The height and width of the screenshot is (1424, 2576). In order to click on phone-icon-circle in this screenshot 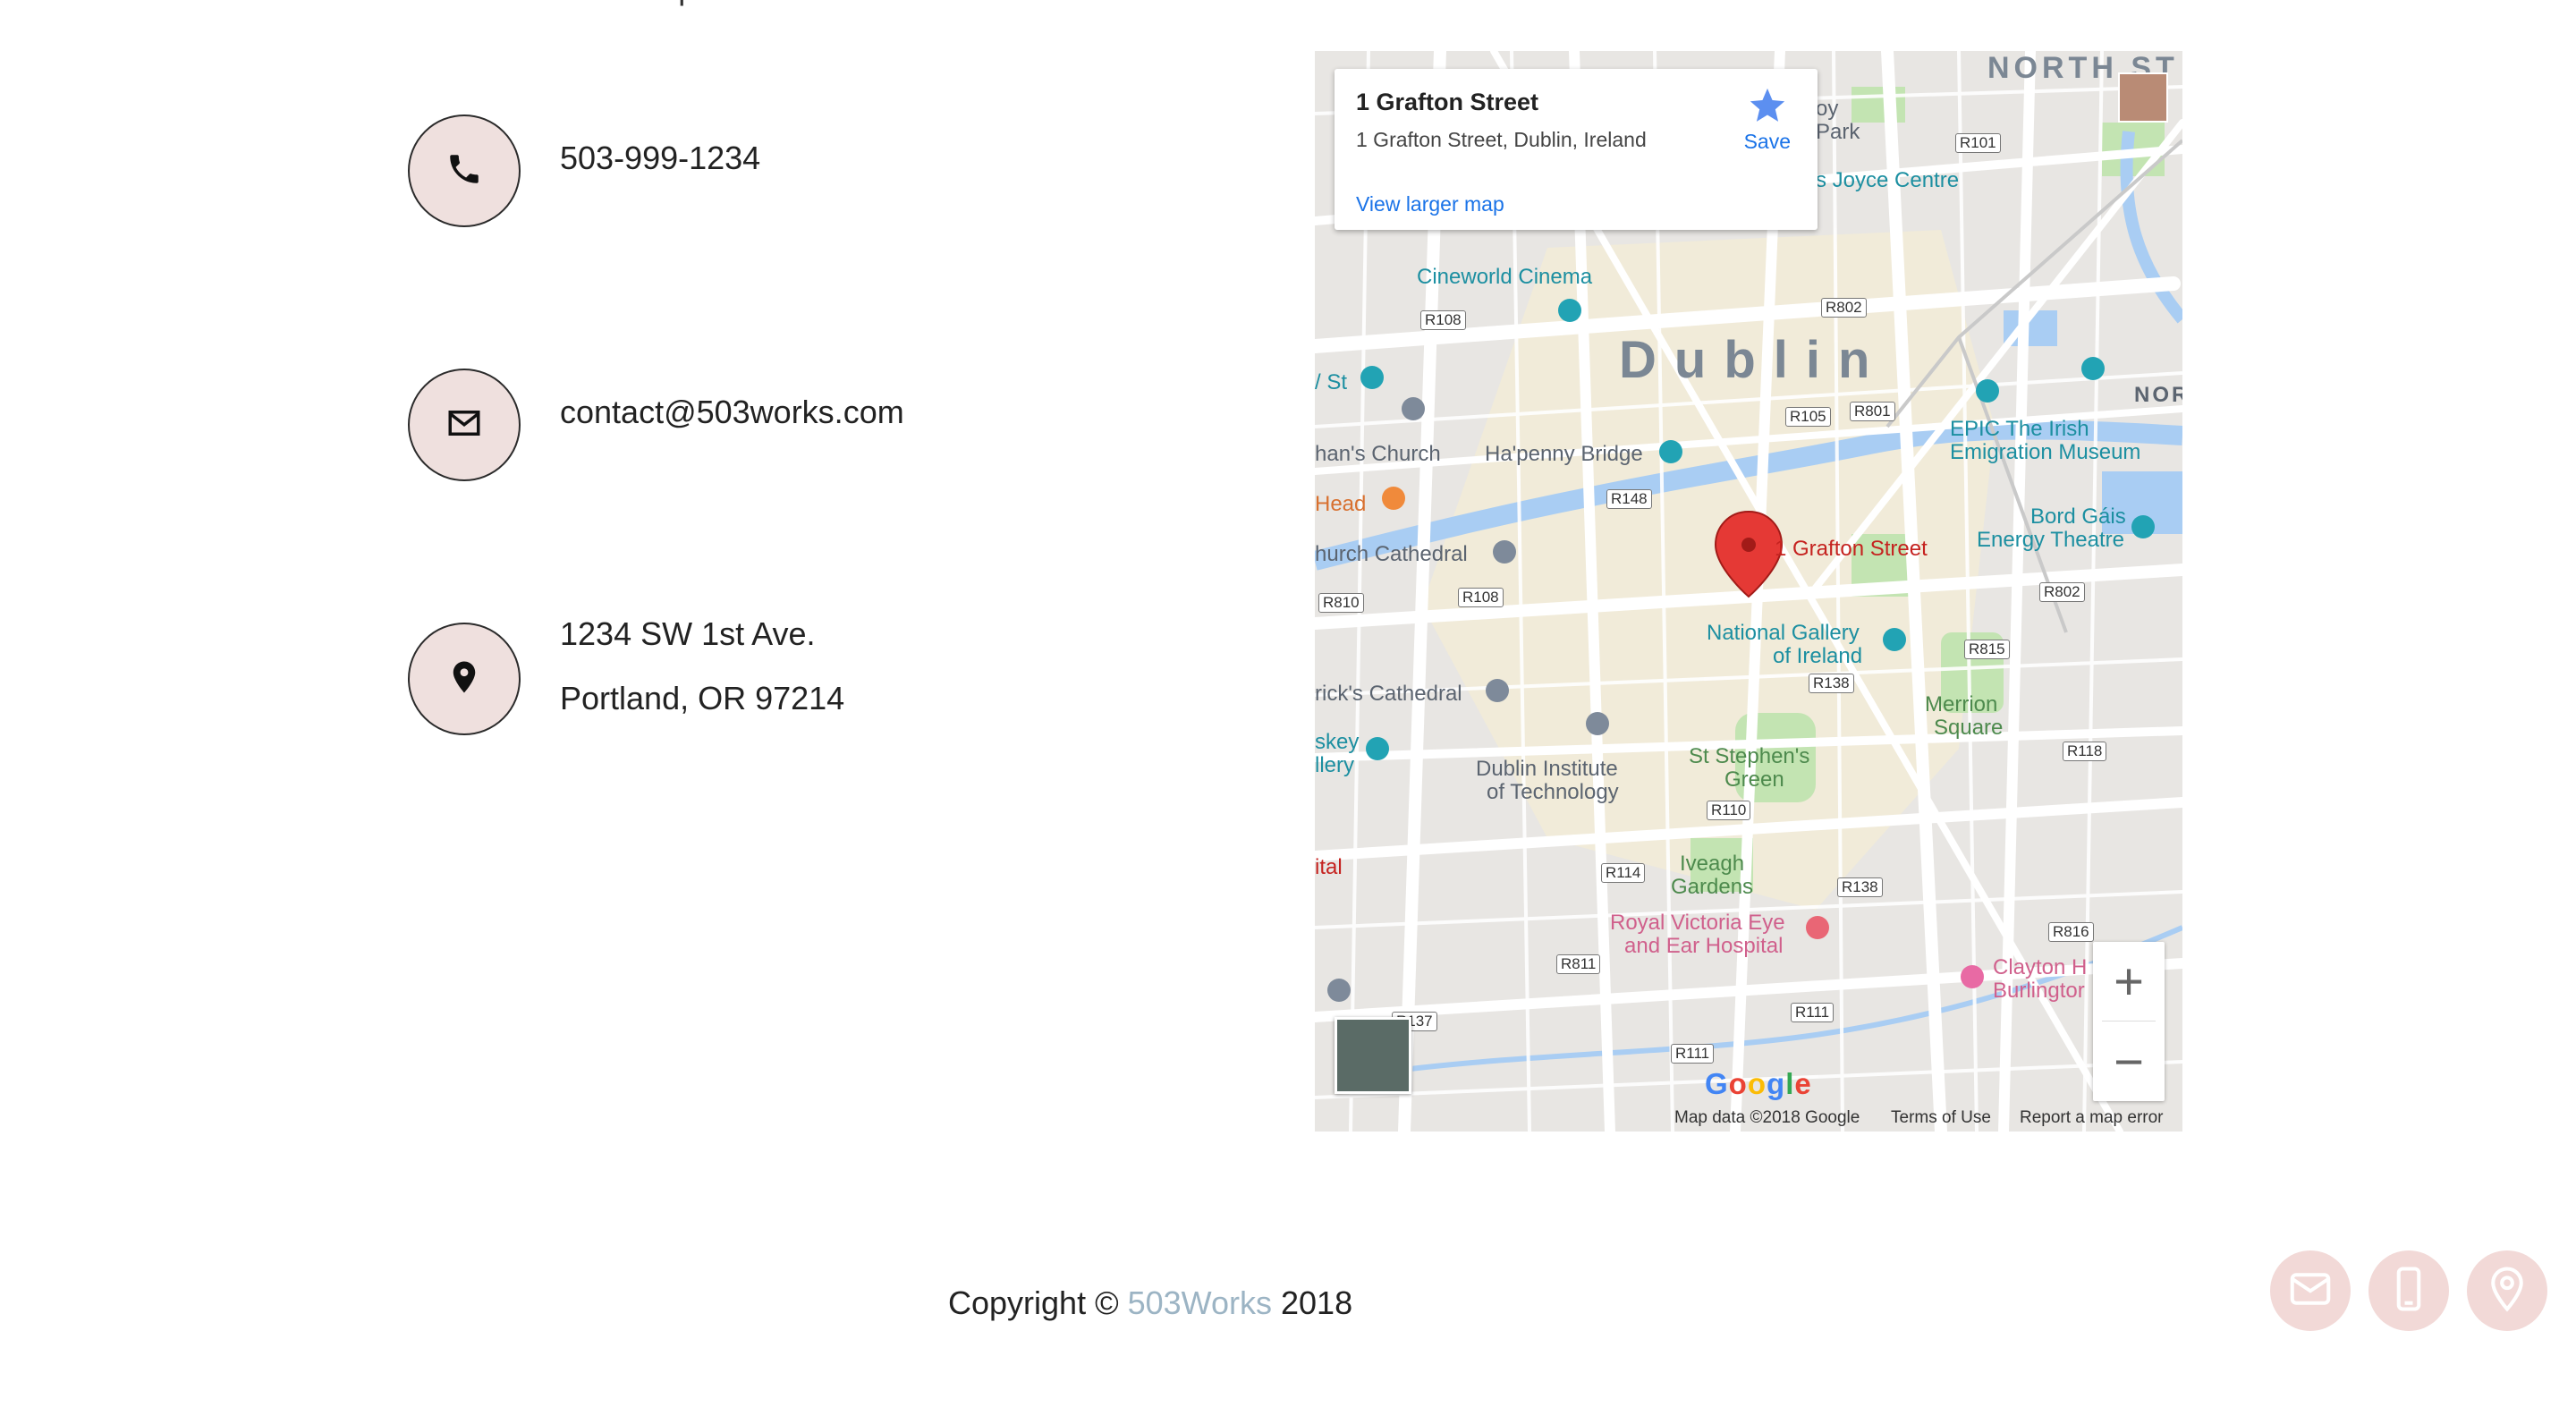, I will do `click(464, 170)`.